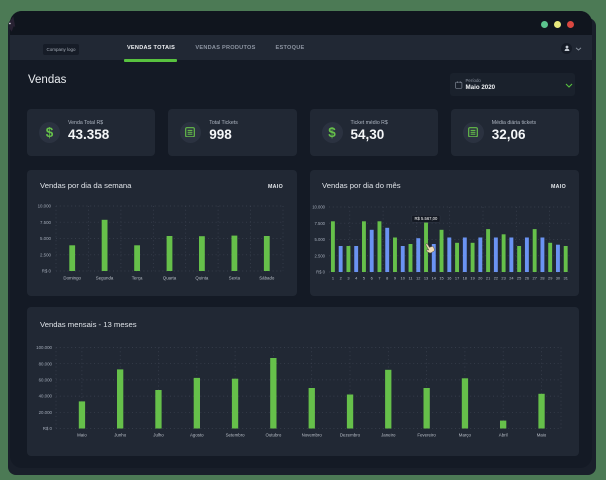  What do you see at coordinates (425, 278) in the screenshot?
I see `svg-text: 13` at bounding box center [425, 278].